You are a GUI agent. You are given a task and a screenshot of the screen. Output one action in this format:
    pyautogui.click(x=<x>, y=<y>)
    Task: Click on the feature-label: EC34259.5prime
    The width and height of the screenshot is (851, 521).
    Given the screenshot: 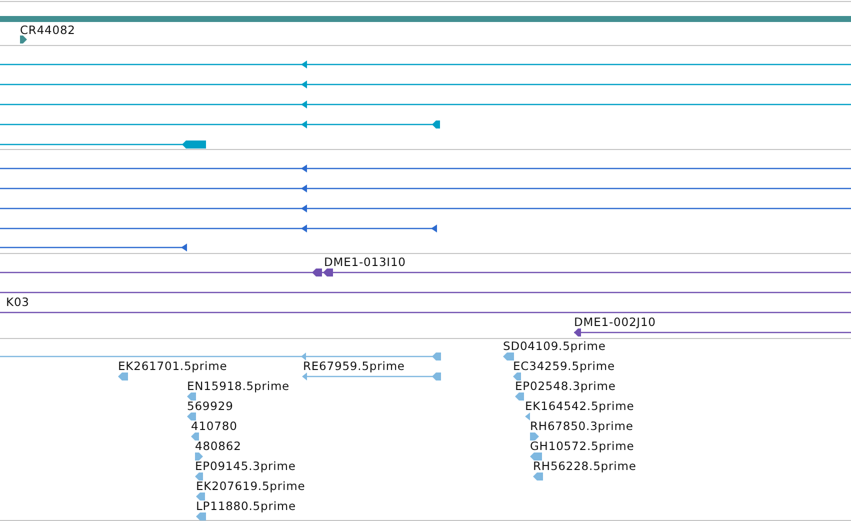 What is the action you would take?
    pyautogui.click(x=564, y=366)
    